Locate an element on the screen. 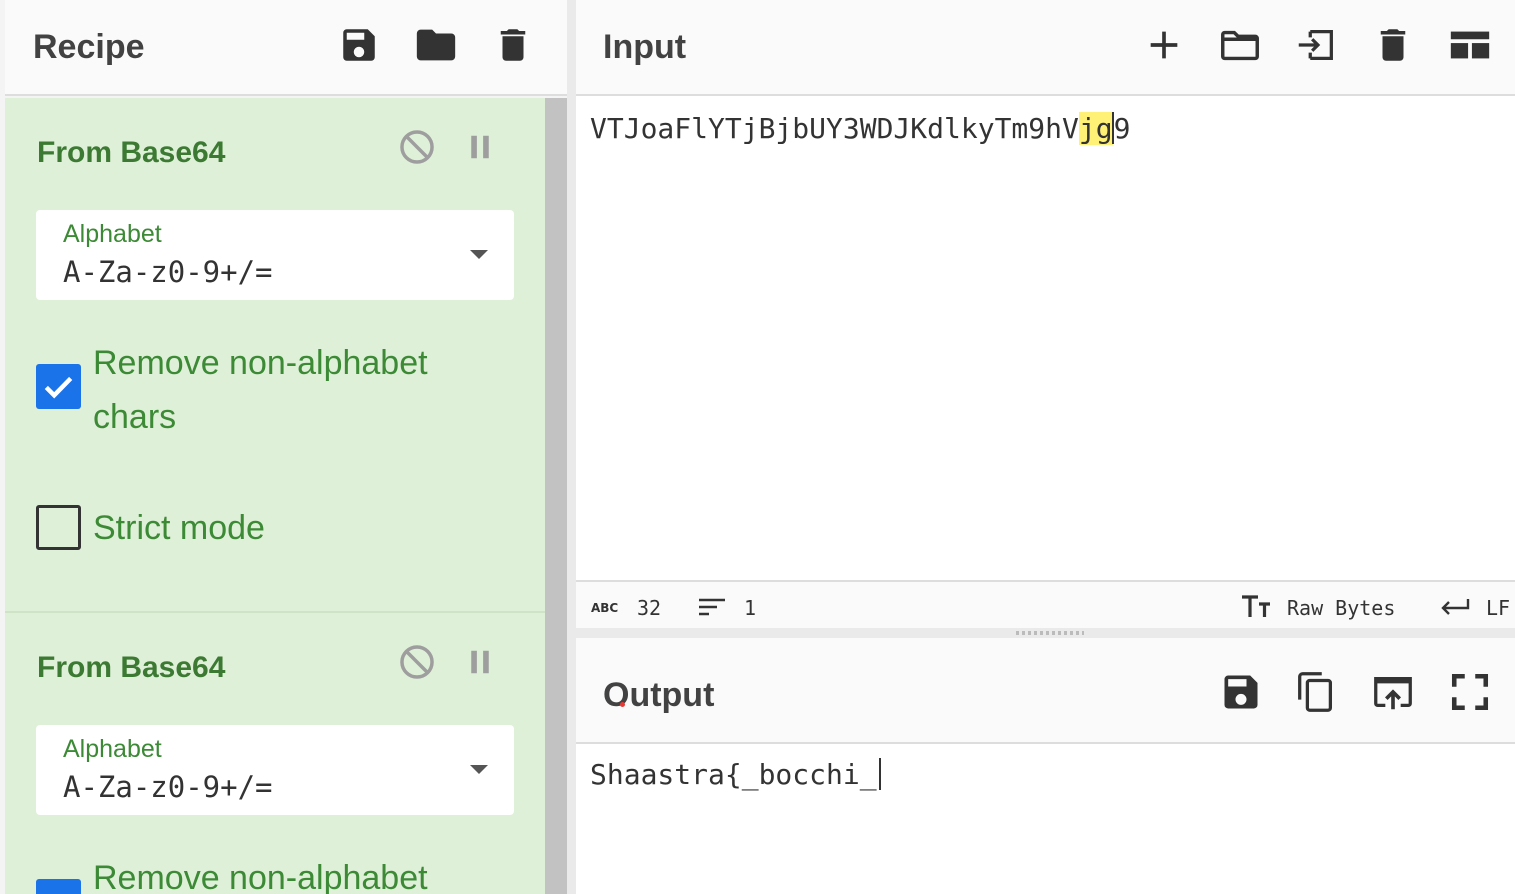 The image size is (1515, 894). text-cursor is located at coordinates (879, 774).